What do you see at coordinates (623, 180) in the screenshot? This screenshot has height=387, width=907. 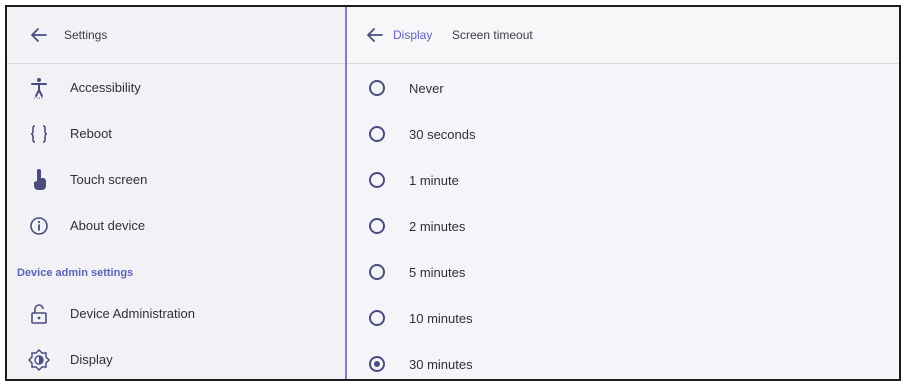 I see `radio-option-1-minute: 1 minute` at bounding box center [623, 180].